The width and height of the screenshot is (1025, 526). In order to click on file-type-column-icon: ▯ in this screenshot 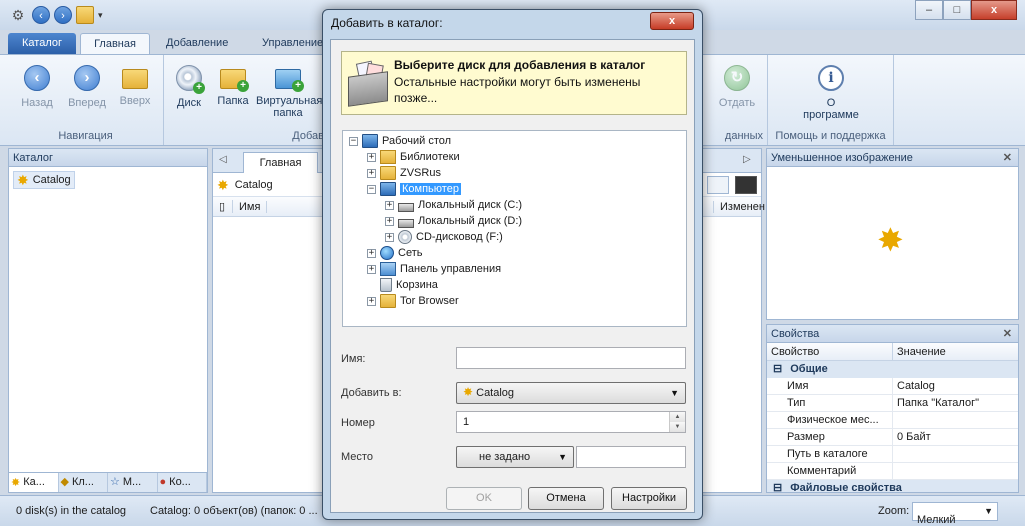, I will do `click(223, 206)`.